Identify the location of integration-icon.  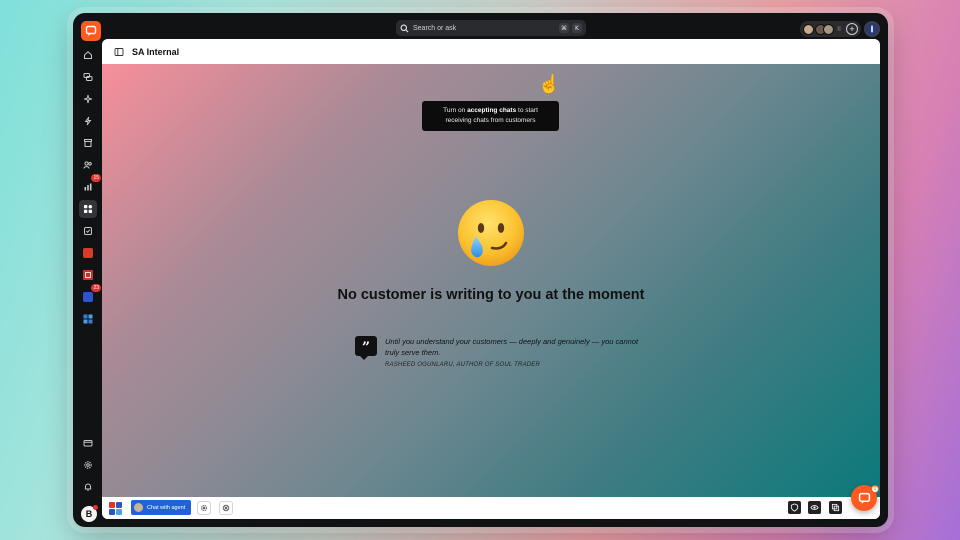
(226, 508).